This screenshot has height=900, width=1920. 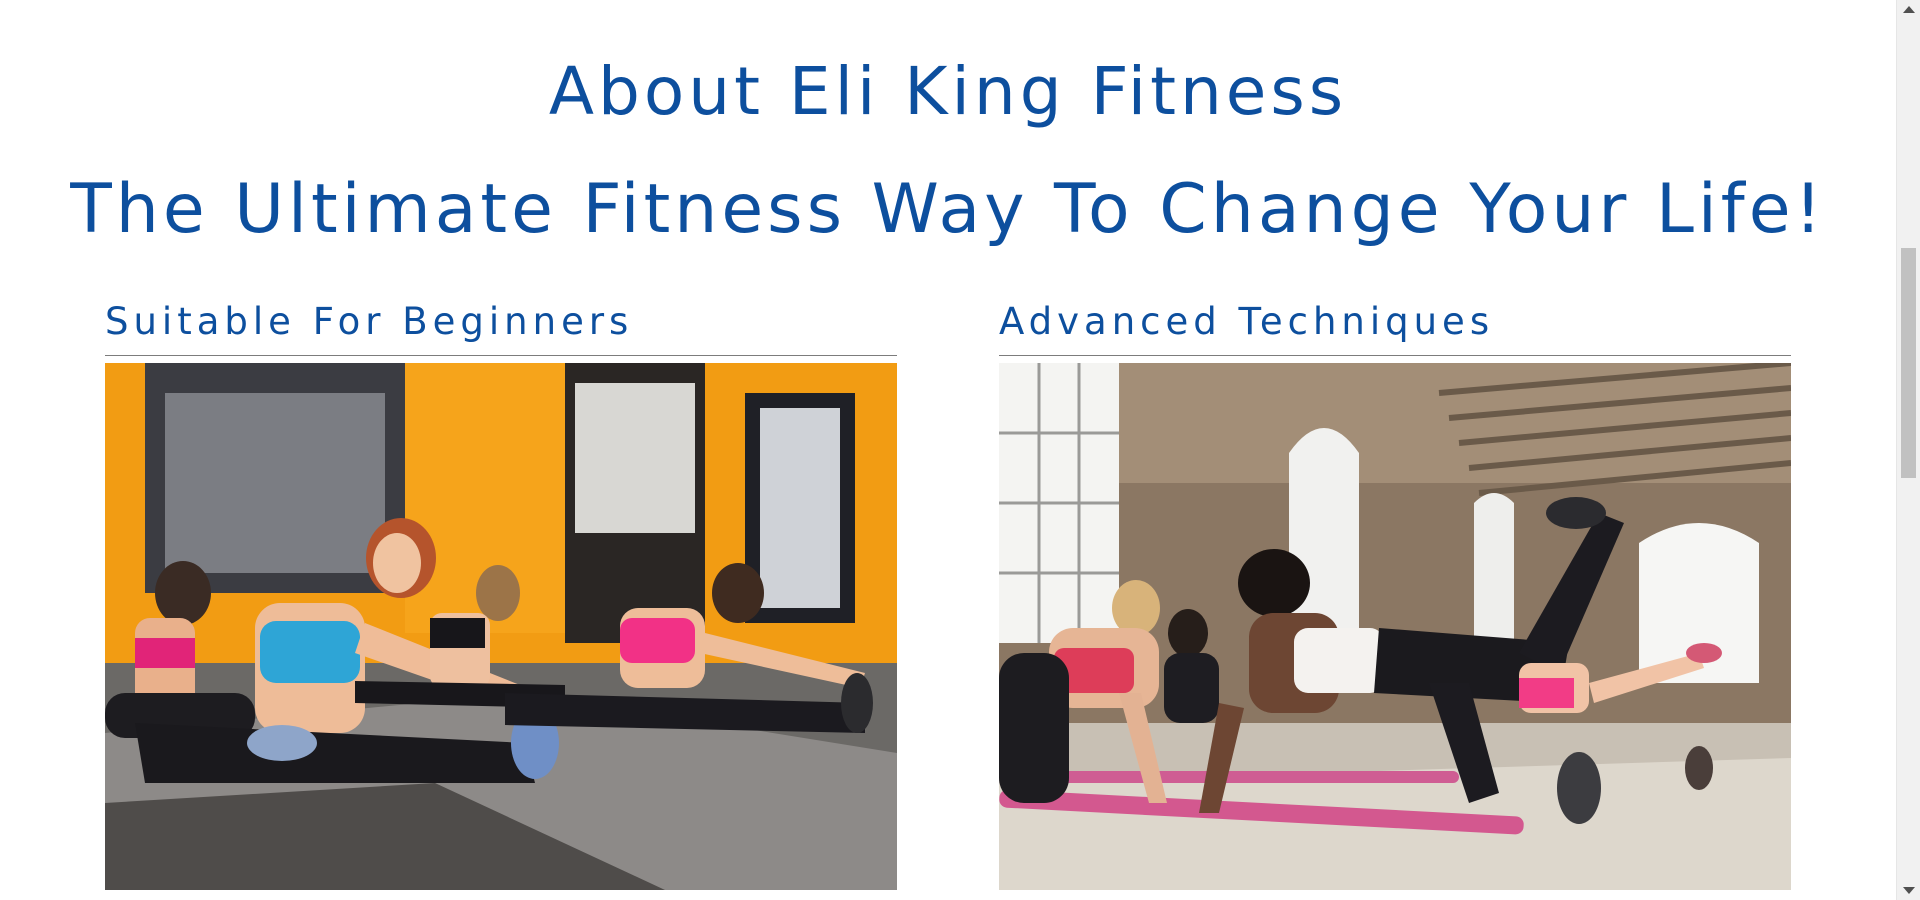 What do you see at coordinates (948, 91) in the screenshot?
I see `about-title: About Eli King Fitness` at bounding box center [948, 91].